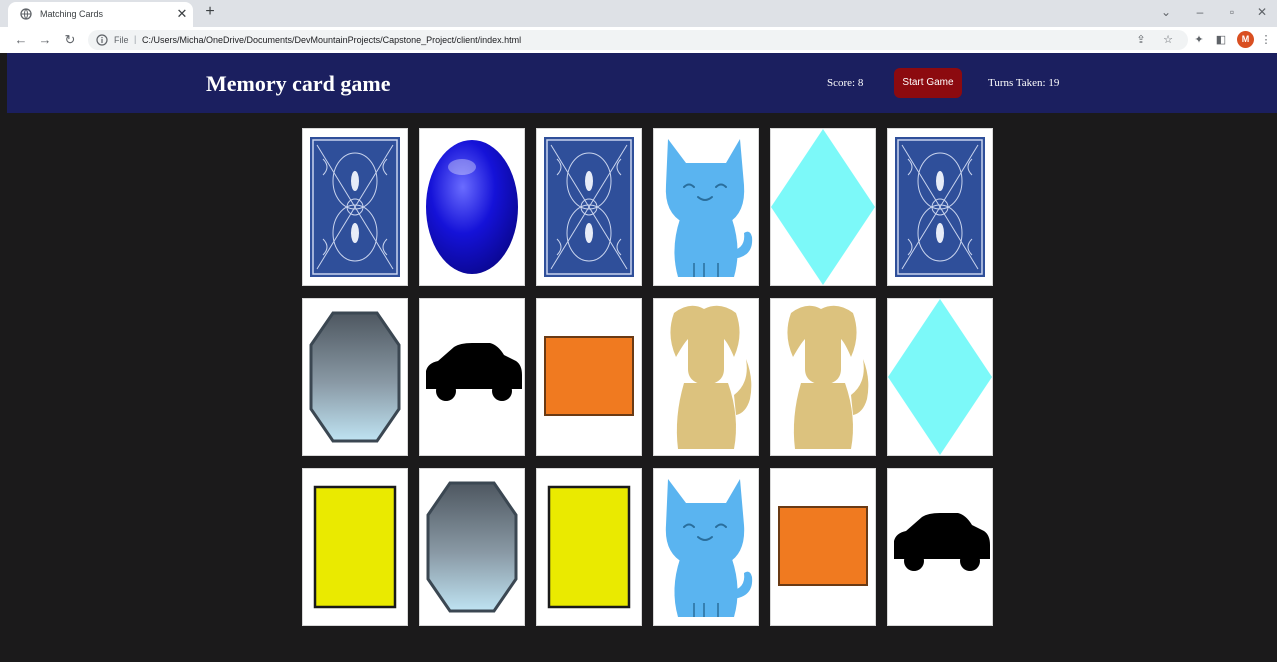 Image resolution: width=1277 pixels, height=662 pixels. What do you see at coordinates (298, 83) in the screenshot?
I see `page-title: Memory card game` at bounding box center [298, 83].